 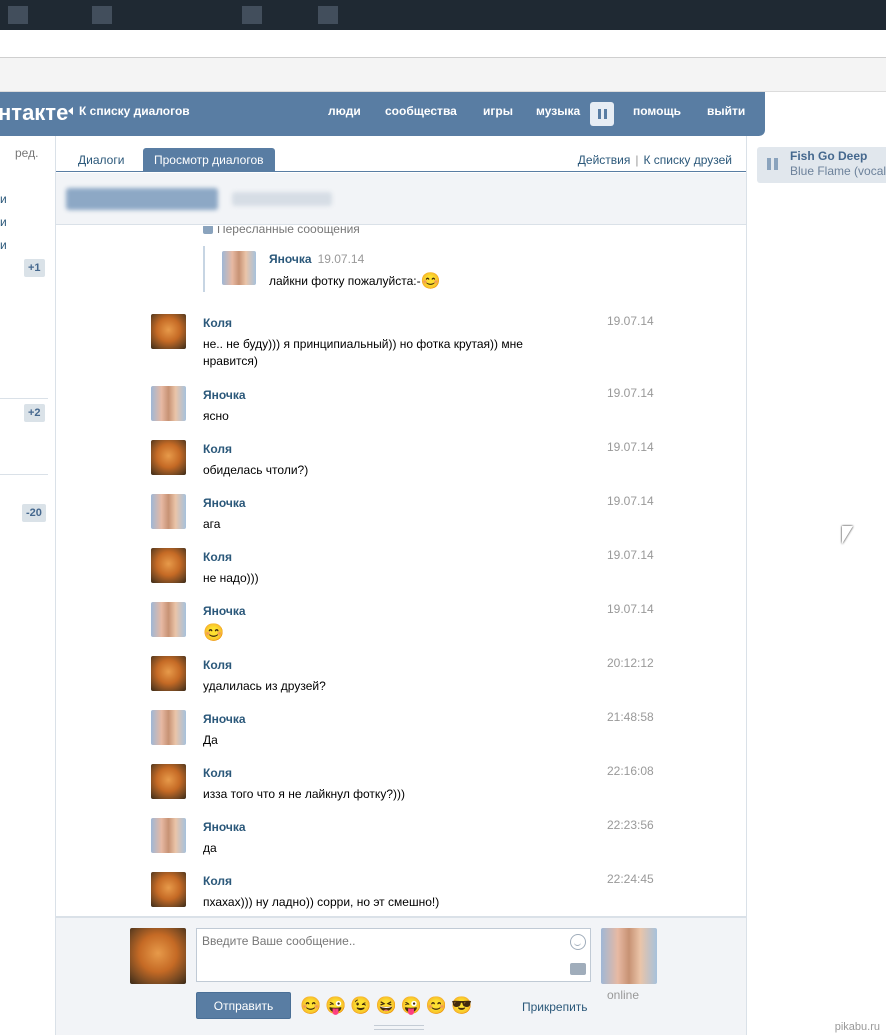 I want to click on emoji-smile: 😊, so click(x=310, y=1006).